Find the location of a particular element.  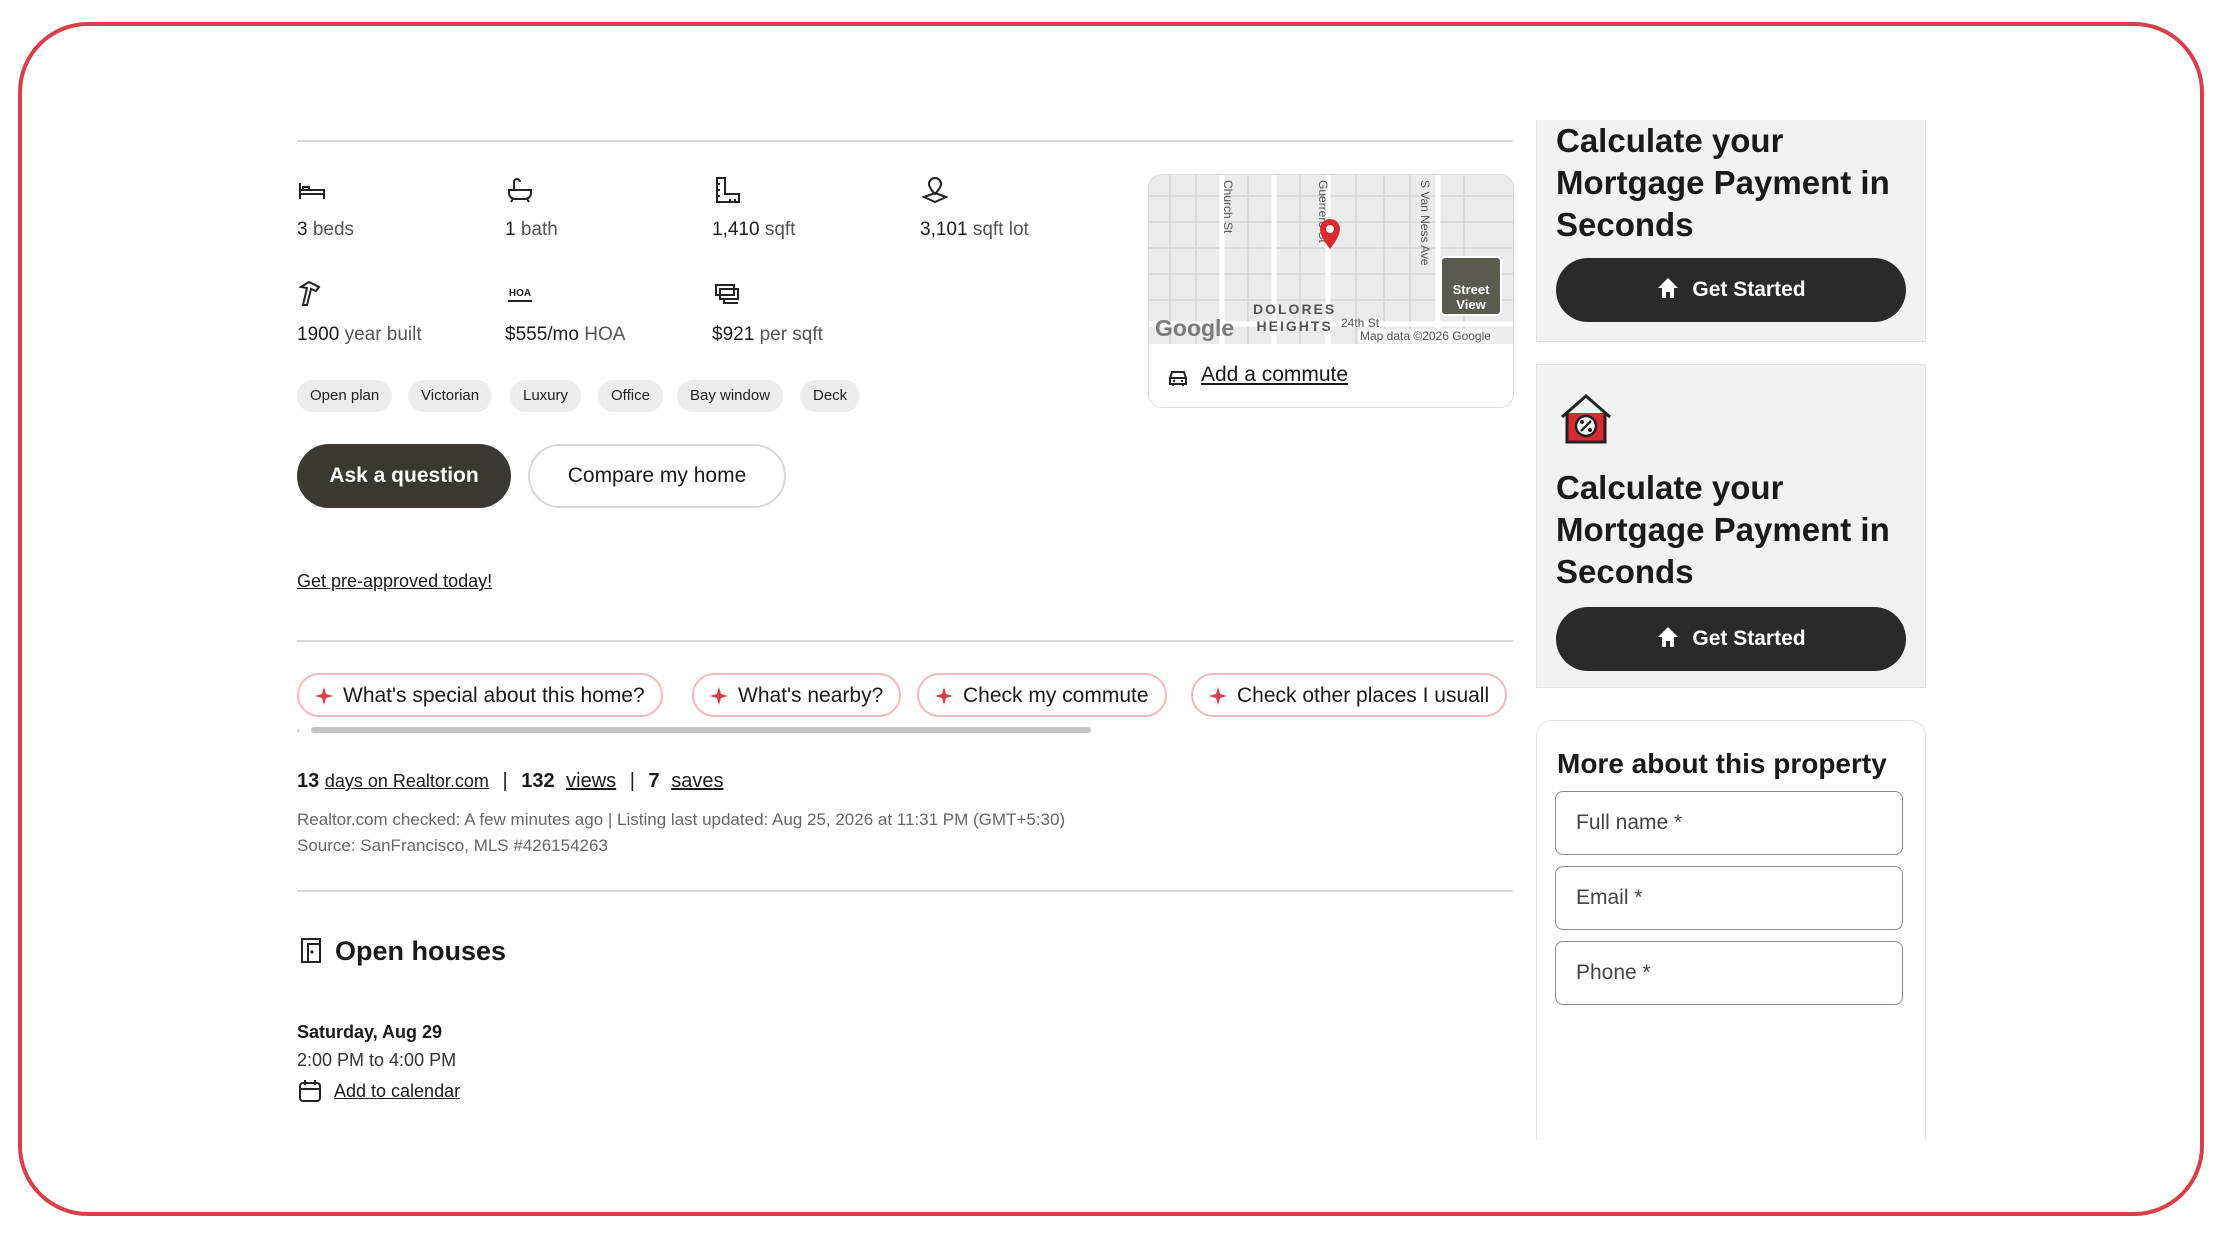

add-commute-link: Add a commute is located at coordinates (1274, 375).